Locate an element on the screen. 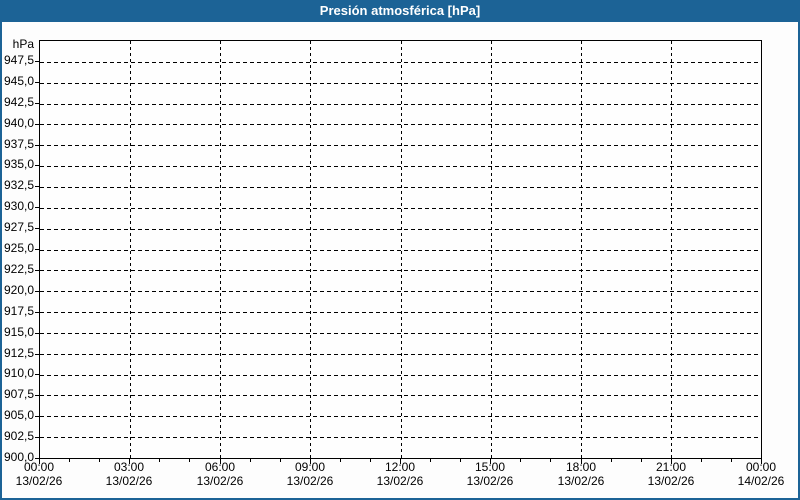  y-tick-label: 922,5 is located at coordinates (18, 269).